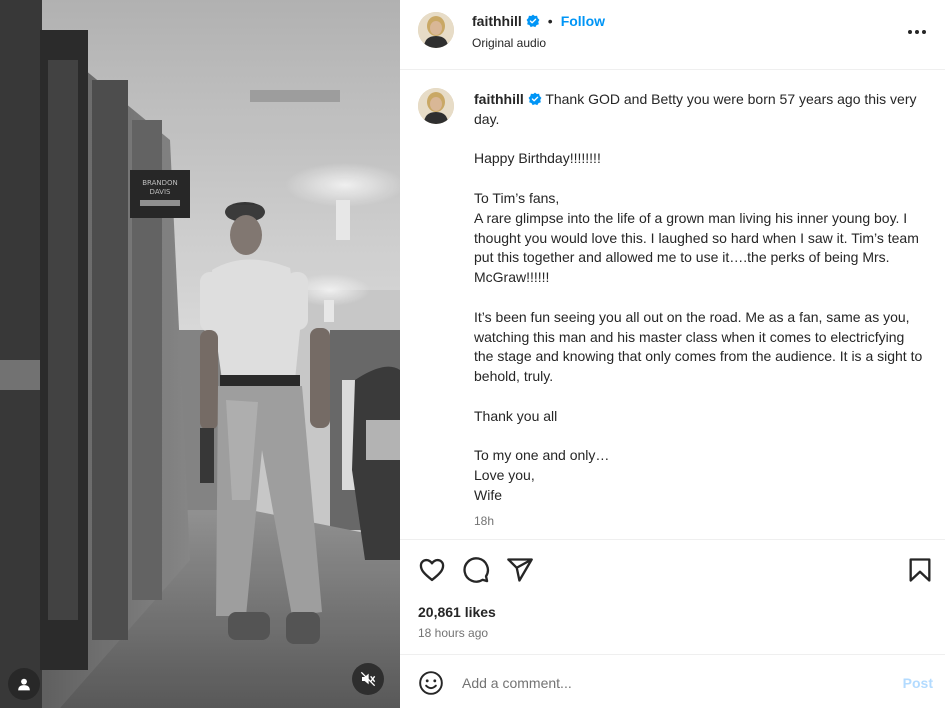 The width and height of the screenshot is (945, 708). I want to click on post-actions: 20,861 likes 18 hours ago, so click(672, 597).